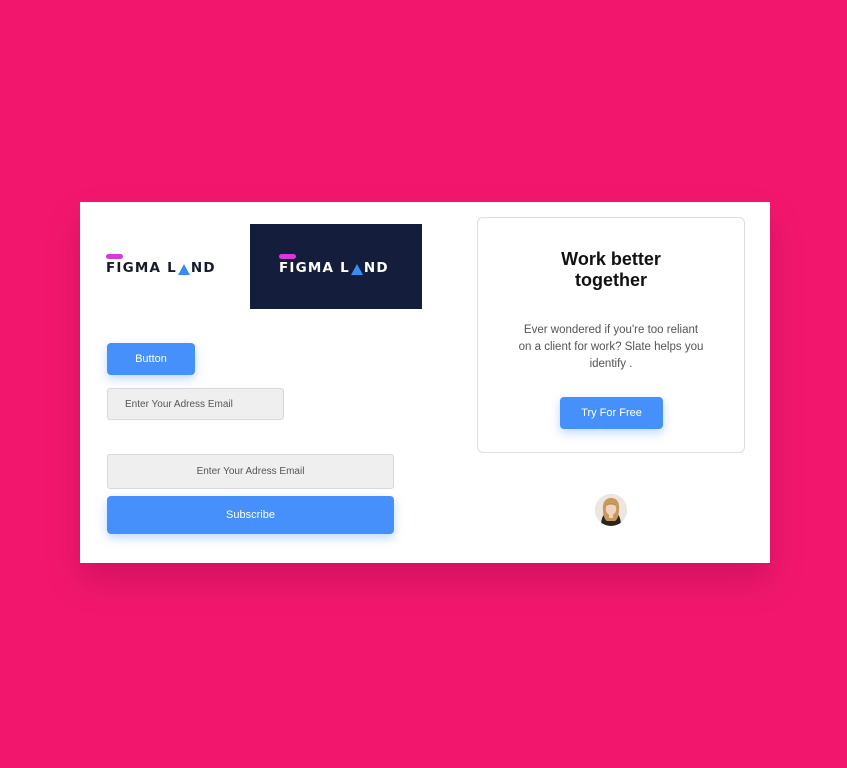 The width and height of the screenshot is (847, 768). I want to click on logo-dark-panel: FIGMA L ND, so click(336, 266).